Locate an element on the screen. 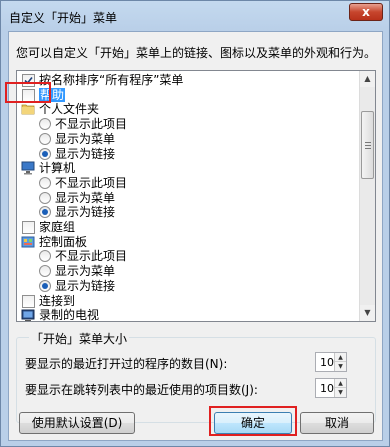 This screenshot has width=390, height=447. recent-programs-stepper: 10 ▲ ▼ is located at coordinates (331, 362).